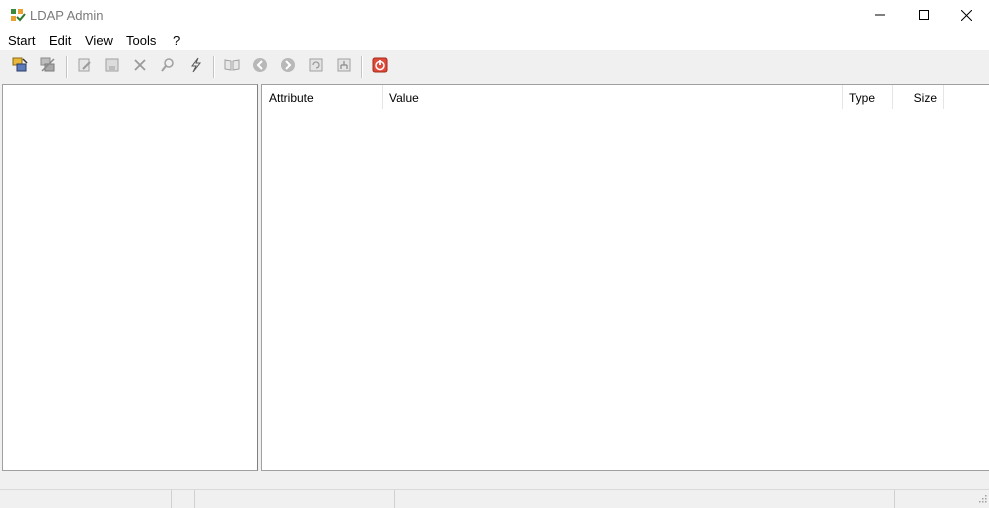 The width and height of the screenshot is (989, 508). I want to click on edit-entry-button, so click(85, 66).